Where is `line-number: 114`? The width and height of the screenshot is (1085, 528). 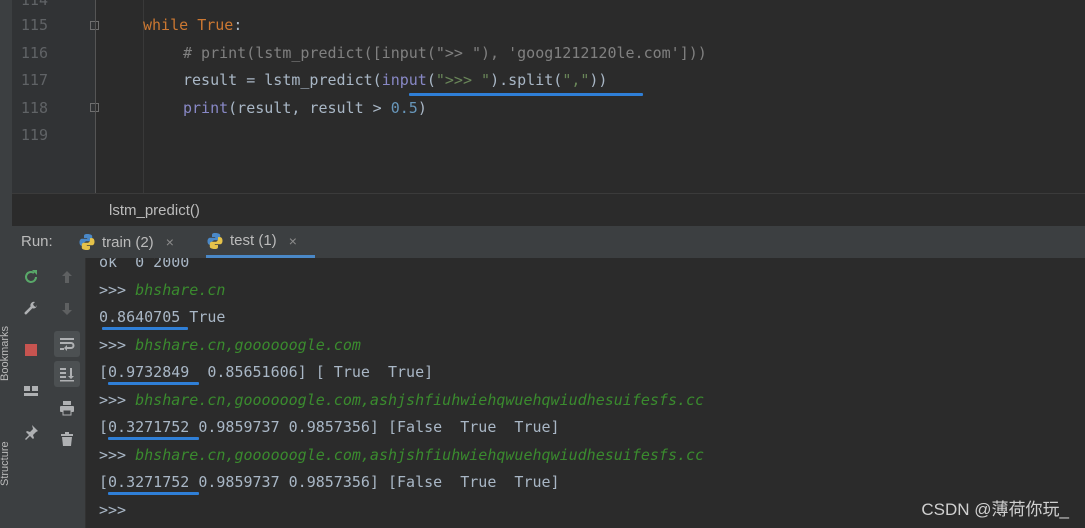 line-number: 114 is located at coordinates (34, 4).